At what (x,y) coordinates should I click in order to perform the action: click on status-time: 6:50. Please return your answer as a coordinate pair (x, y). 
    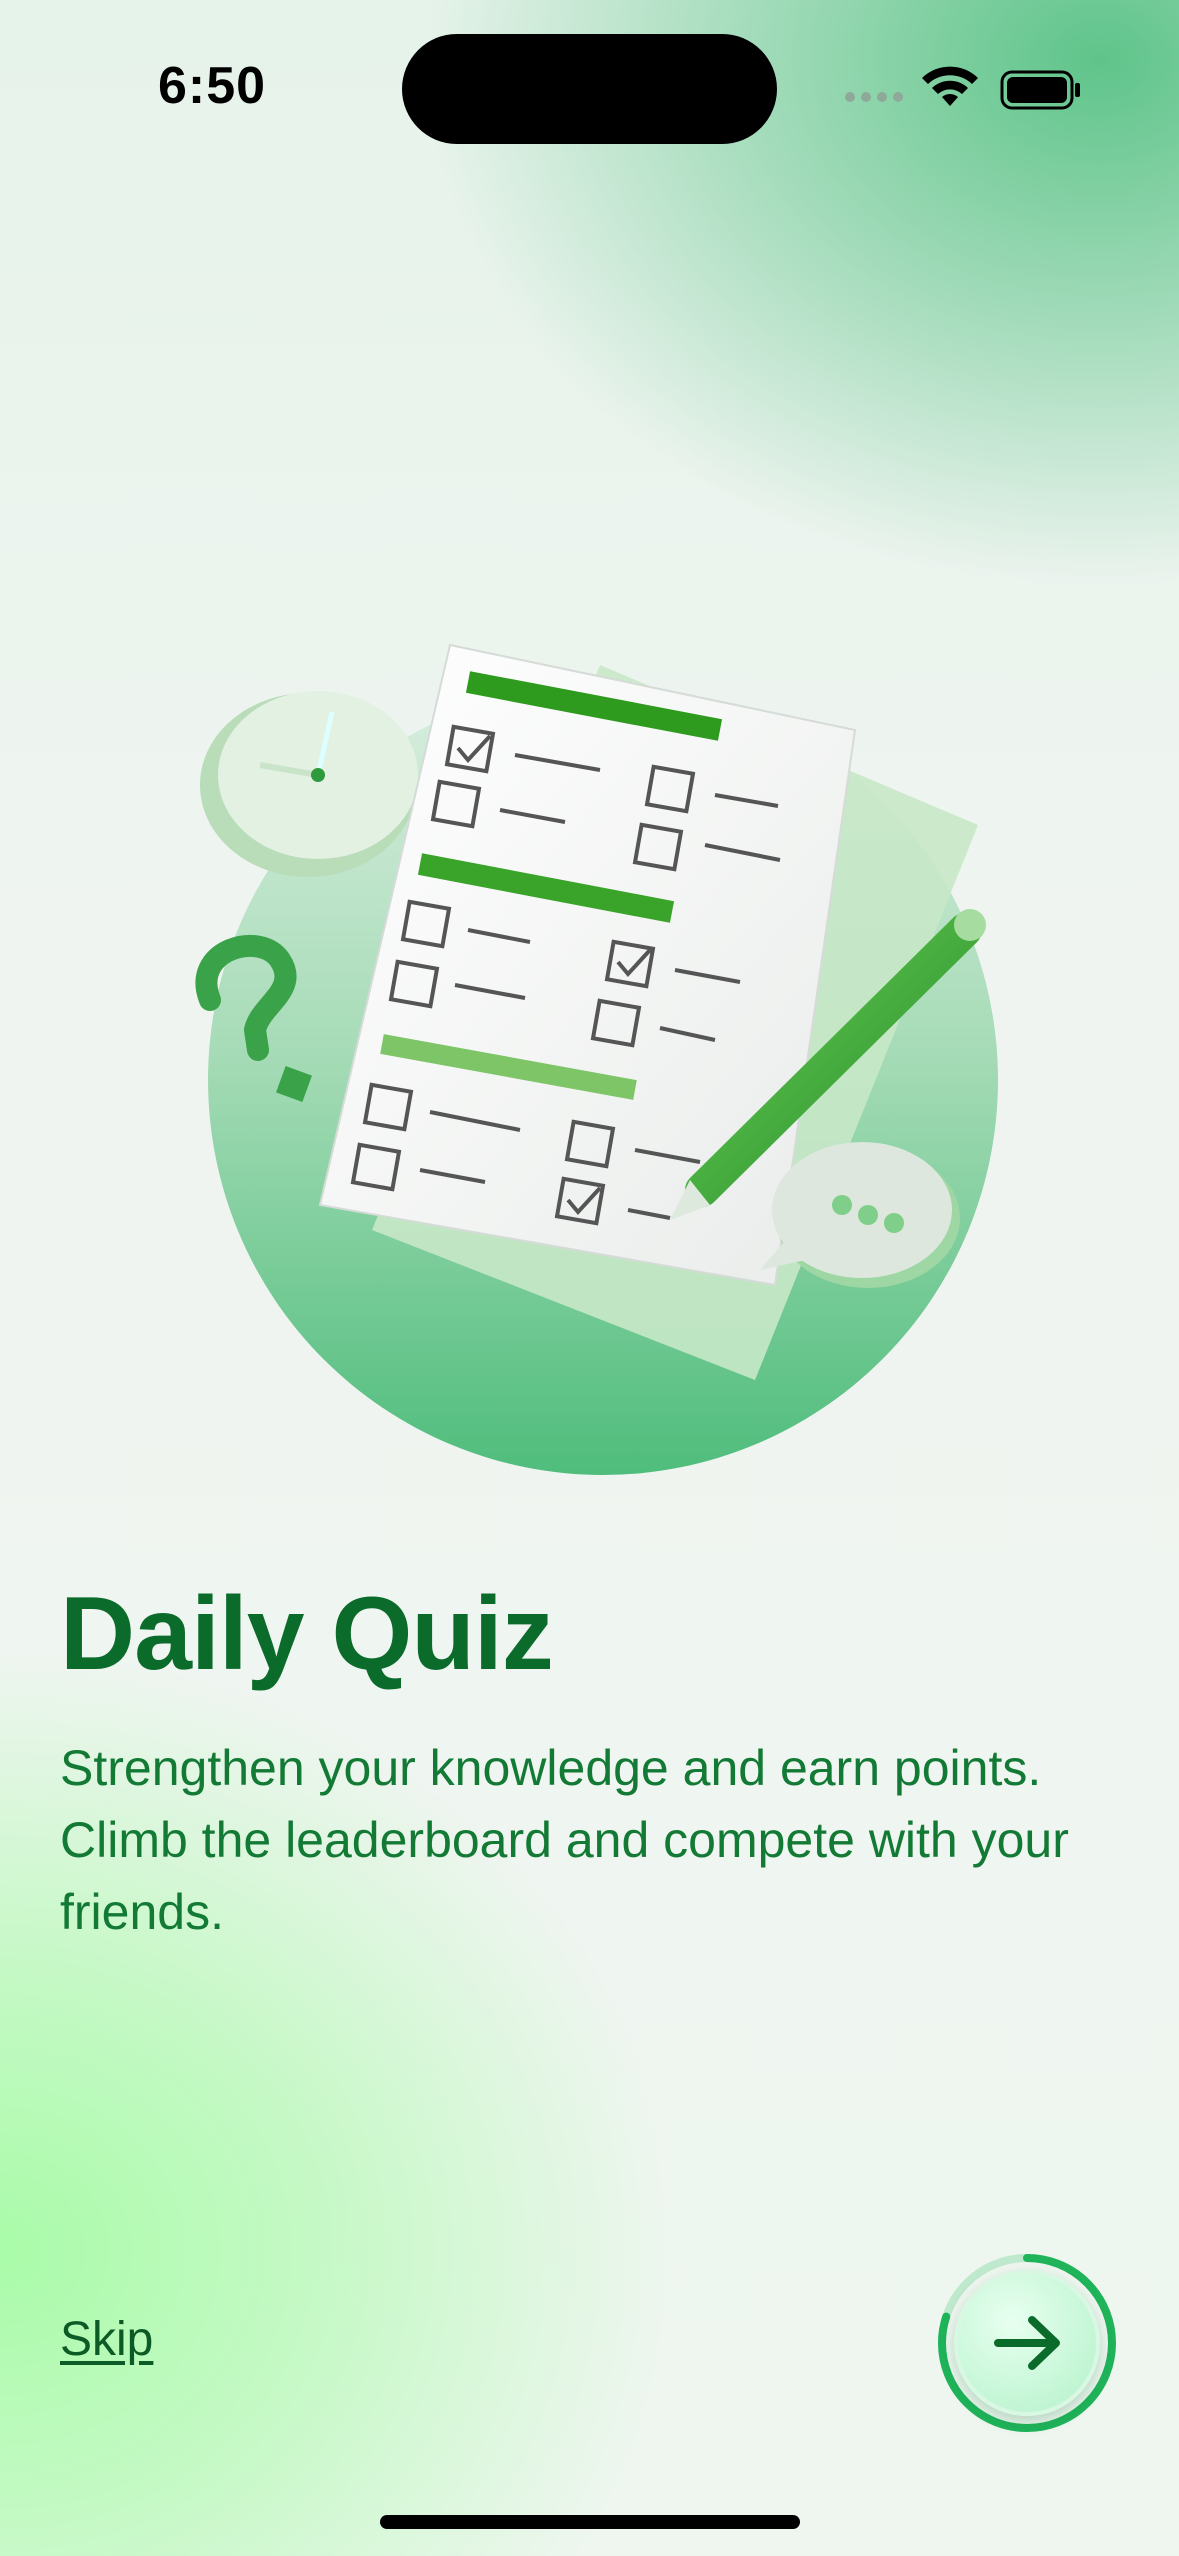
    Looking at the image, I should click on (212, 86).